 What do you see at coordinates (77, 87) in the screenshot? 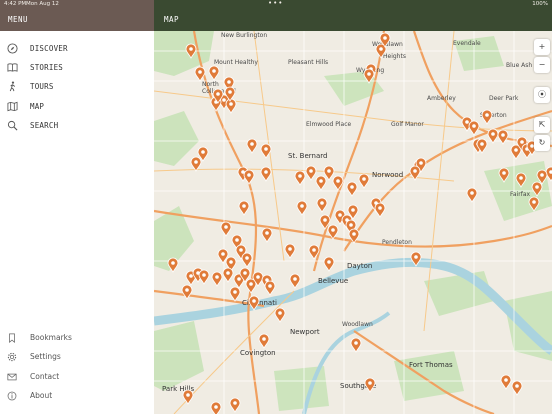
I see `nav-tours: TOURS` at bounding box center [77, 87].